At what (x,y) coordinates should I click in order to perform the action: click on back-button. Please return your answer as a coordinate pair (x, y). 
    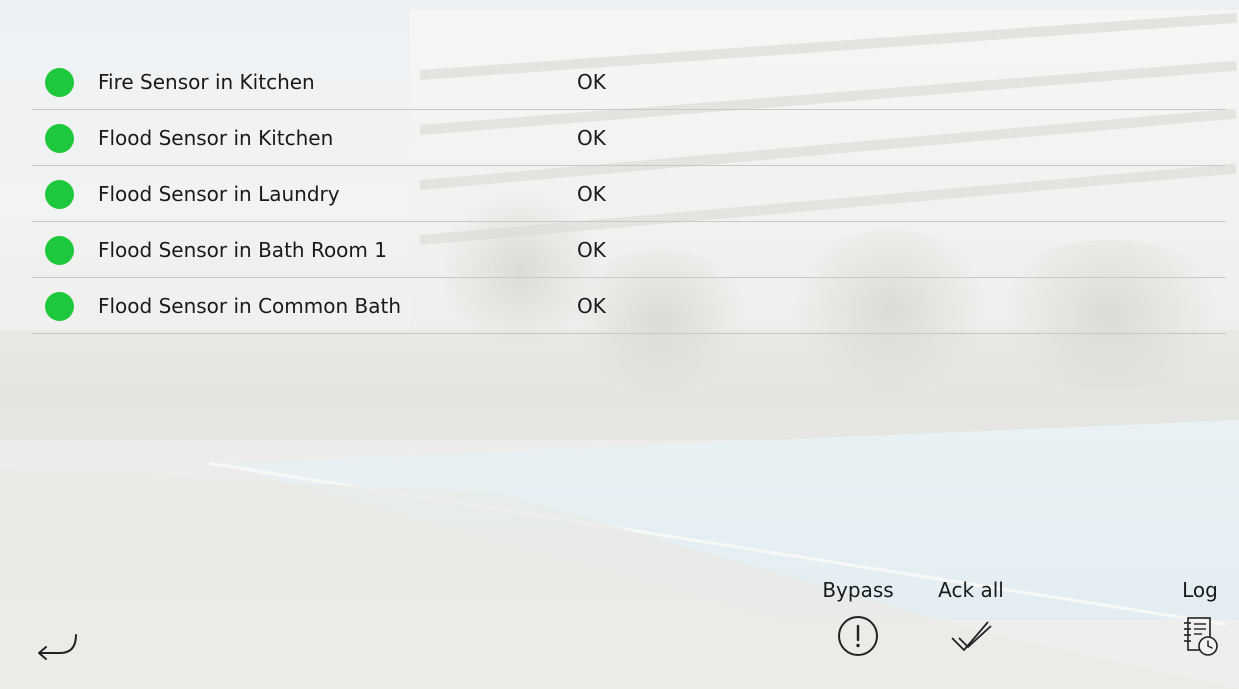
    Looking at the image, I should click on (57, 645).